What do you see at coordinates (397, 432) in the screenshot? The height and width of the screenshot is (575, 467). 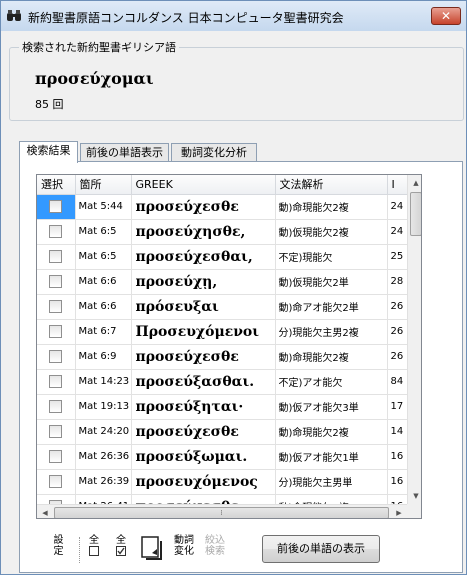 I see `extra-cell: 14` at bounding box center [397, 432].